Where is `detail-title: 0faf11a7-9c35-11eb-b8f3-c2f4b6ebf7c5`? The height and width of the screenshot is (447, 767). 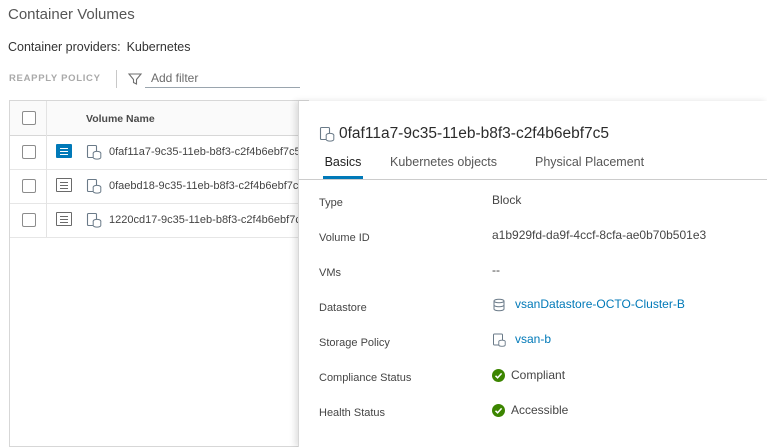
detail-title: 0faf11a7-9c35-11eb-b8f3-c2f4b6ebf7c5 is located at coordinates (474, 133).